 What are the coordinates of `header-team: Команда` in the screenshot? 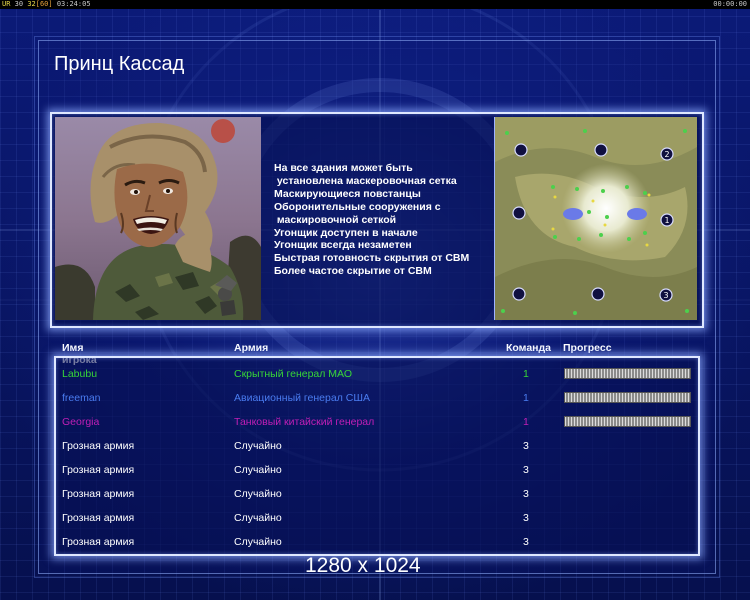 It's located at (528, 348).